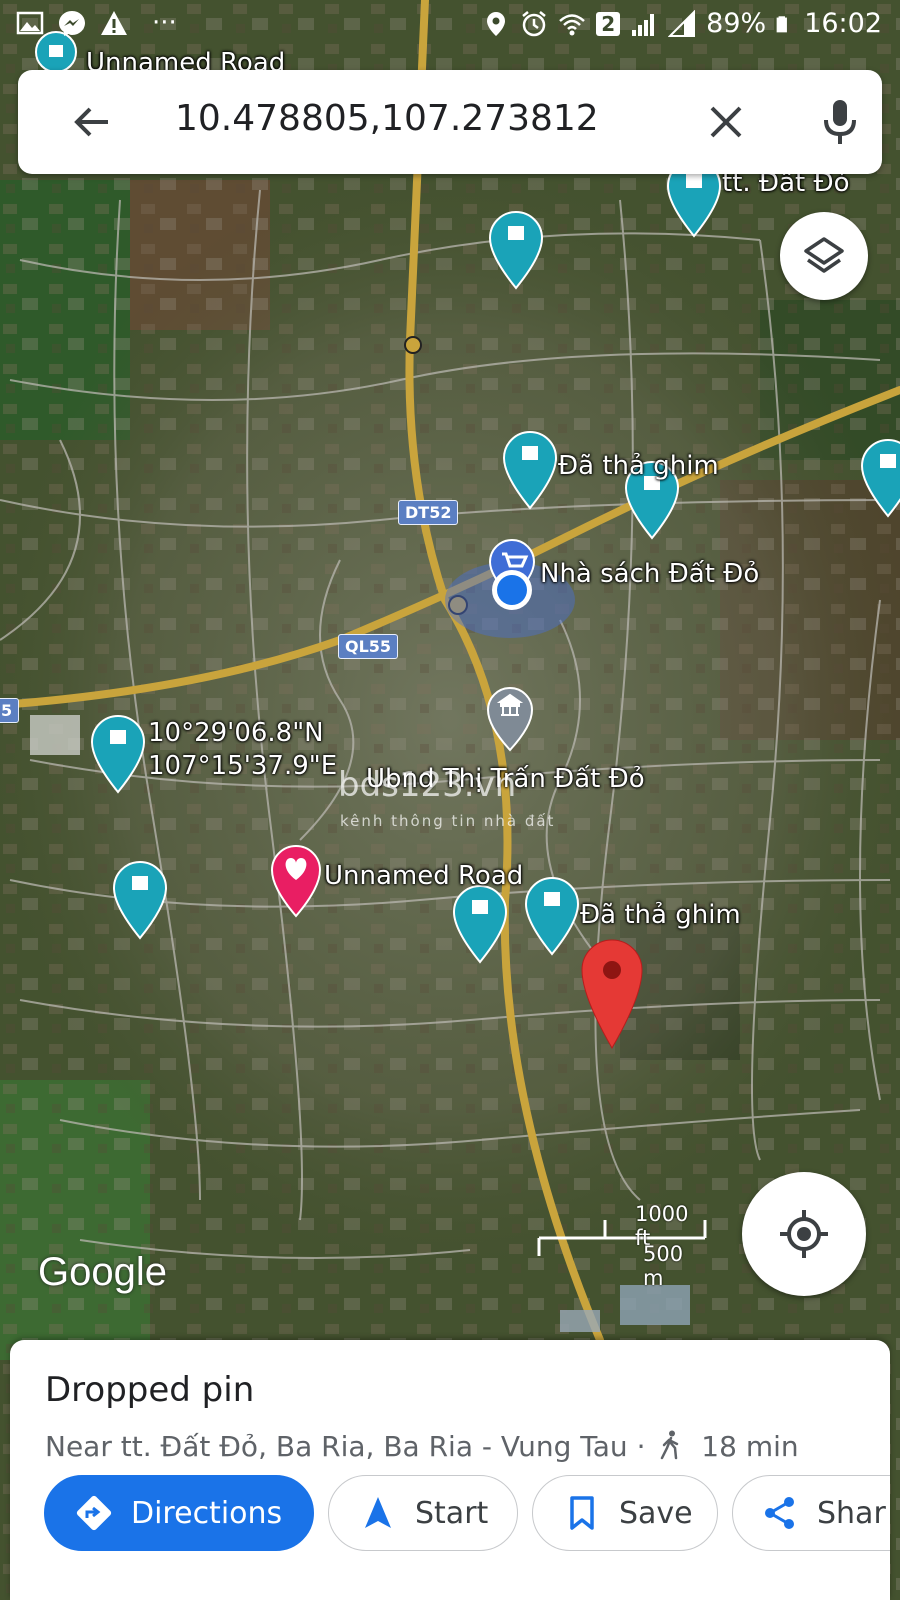 This screenshot has width=900, height=1600. Describe the element at coordinates (750, 1446) in the screenshot. I see `walk-time: 18 min` at that location.